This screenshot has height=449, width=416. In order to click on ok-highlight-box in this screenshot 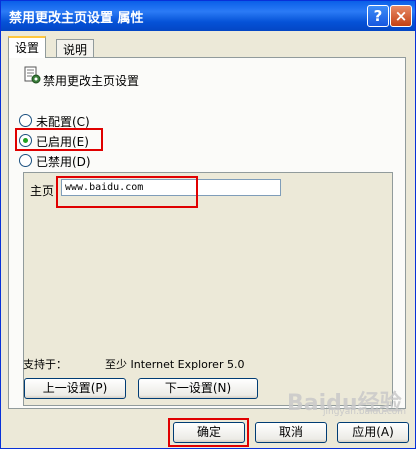, I will do `click(208, 432)`.